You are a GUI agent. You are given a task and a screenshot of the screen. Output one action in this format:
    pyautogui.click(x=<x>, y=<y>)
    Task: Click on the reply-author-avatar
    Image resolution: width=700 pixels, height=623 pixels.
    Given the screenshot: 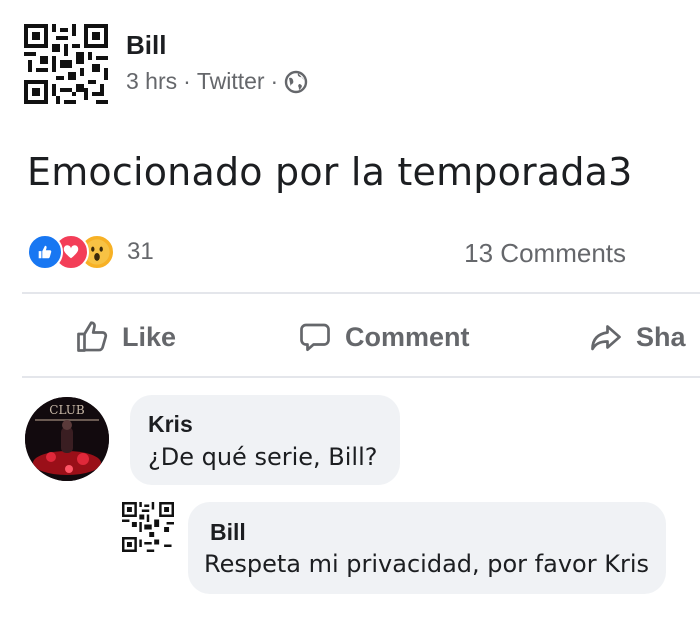 What is the action you would take?
    pyautogui.click(x=148, y=527)
    